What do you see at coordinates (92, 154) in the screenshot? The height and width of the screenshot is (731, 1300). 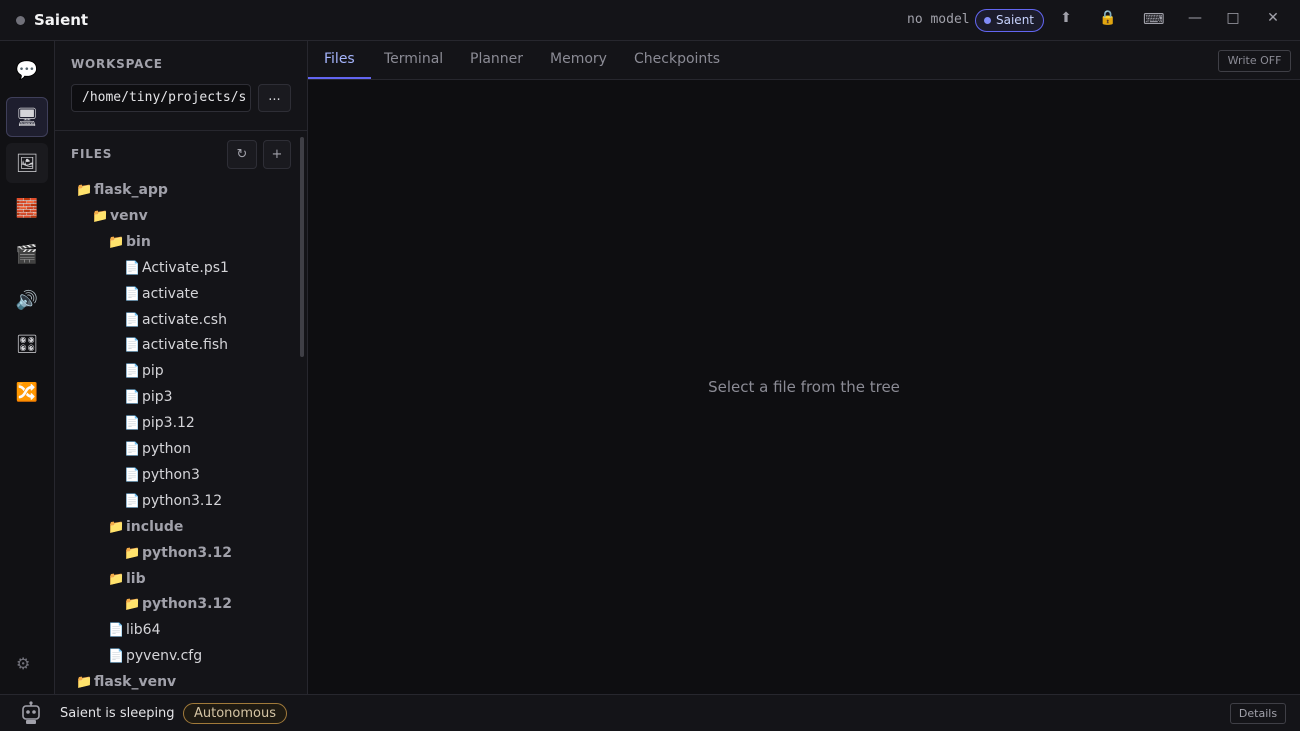 I see `files-label: FILES` at bounding box center [92, 154].